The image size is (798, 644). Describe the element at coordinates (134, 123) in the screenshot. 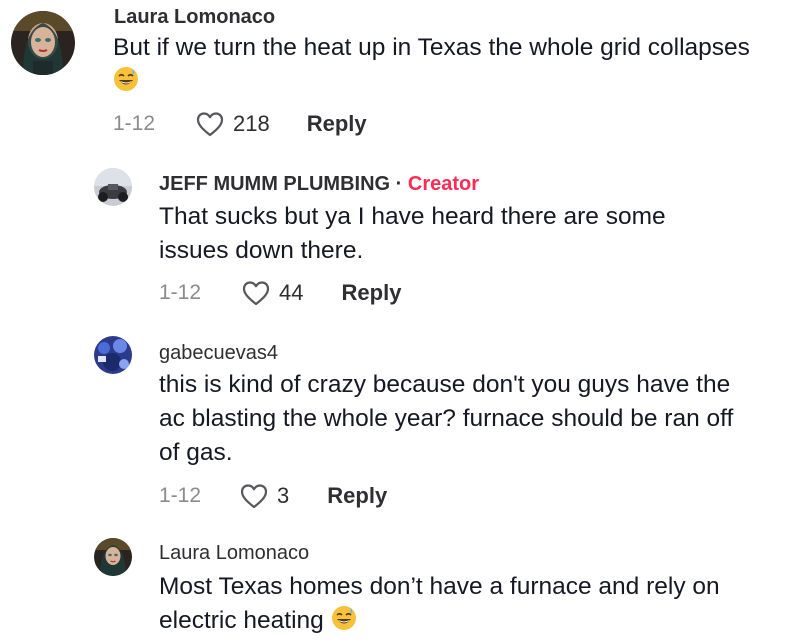

I see `comment-date: 1-12` at that location.